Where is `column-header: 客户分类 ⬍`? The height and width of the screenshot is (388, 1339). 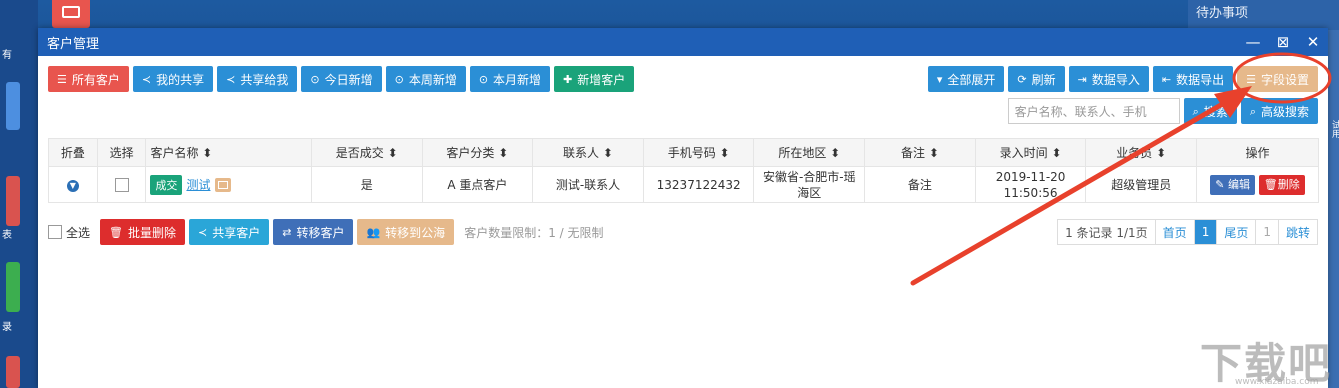 column-header: 客户分类 ⬍ is located at coordinates (477, 152).